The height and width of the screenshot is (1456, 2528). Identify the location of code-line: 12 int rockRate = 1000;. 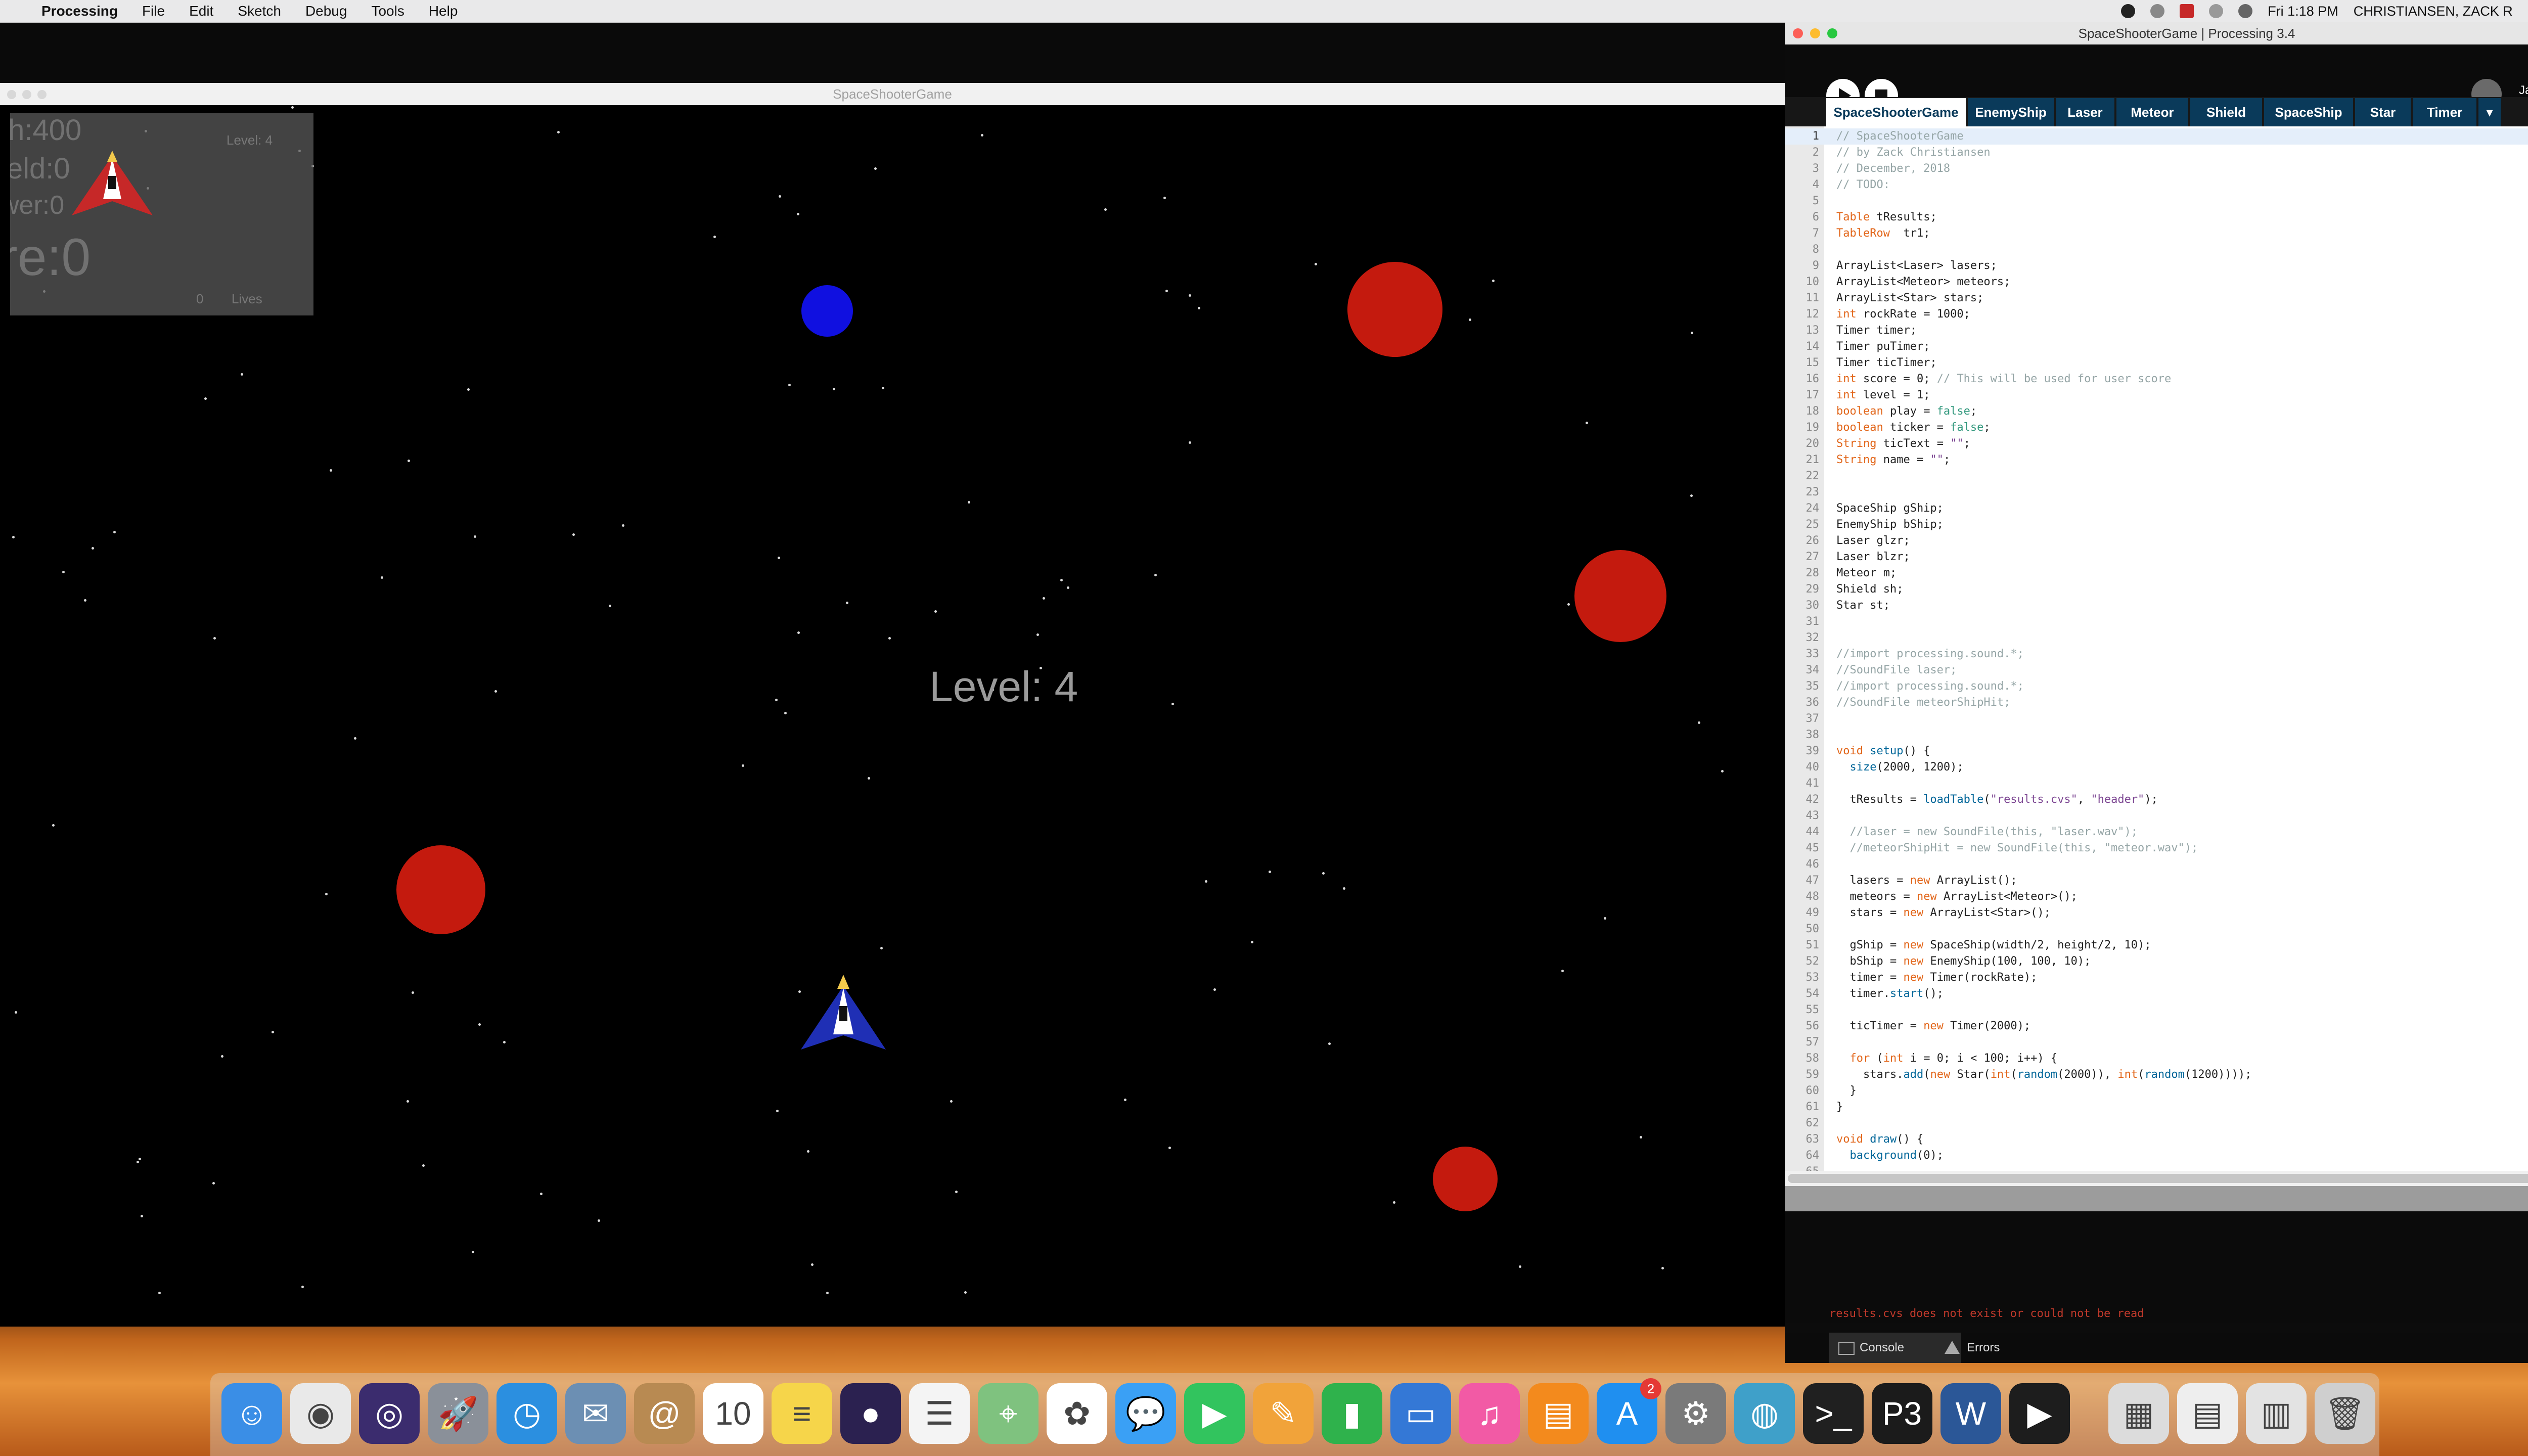
(2157, 314).